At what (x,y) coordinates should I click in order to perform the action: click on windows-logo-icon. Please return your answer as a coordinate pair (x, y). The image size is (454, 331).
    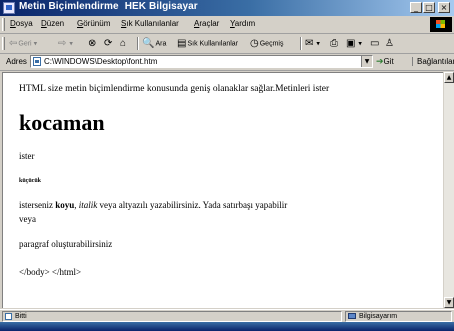
    Looking at the image, I should click on (441, 24).